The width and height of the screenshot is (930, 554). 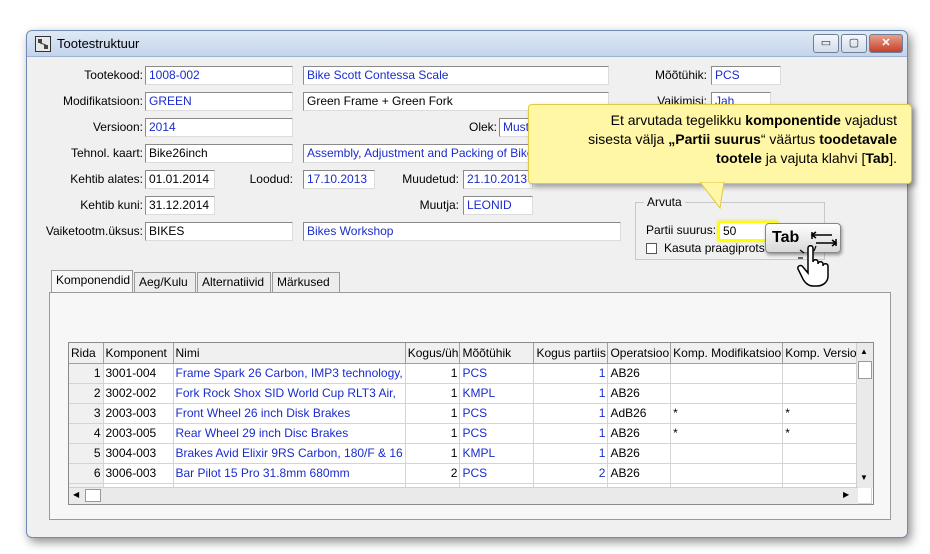 I want to click on column-header: Operatsioo, so click(x=639, y=353).